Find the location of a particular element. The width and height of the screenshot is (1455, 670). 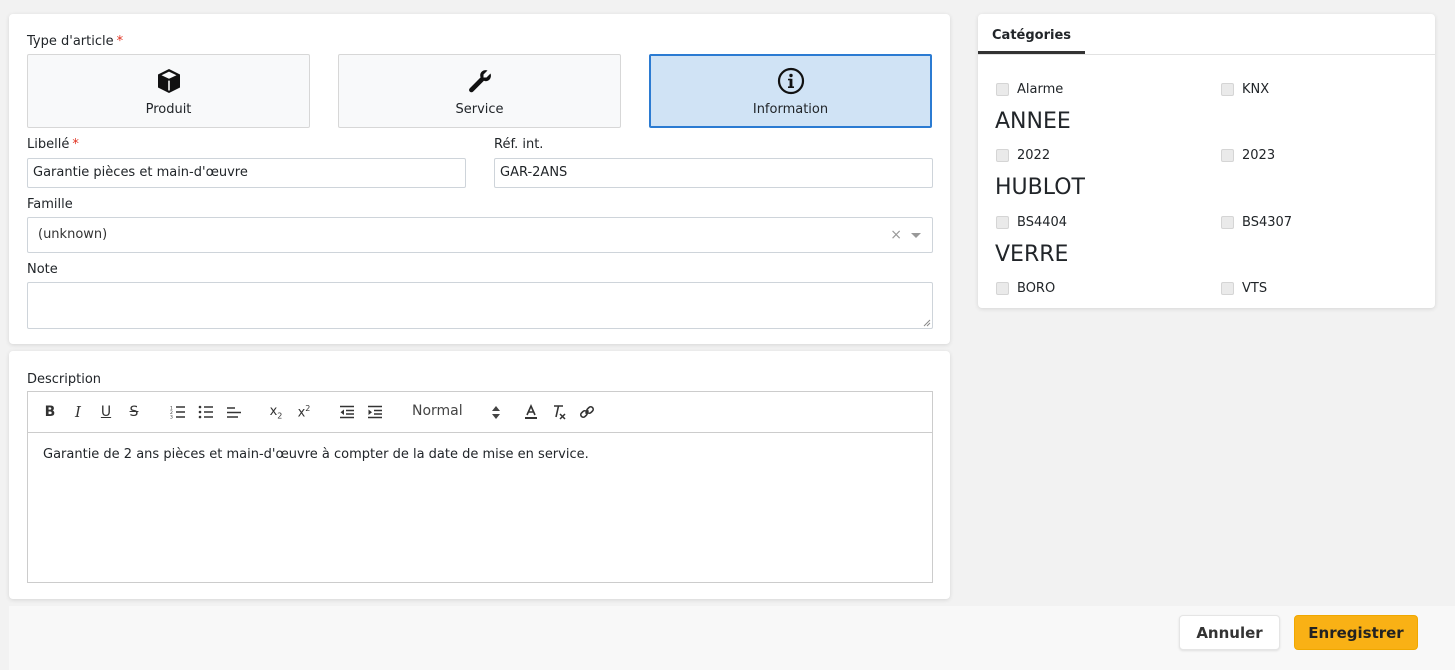

group-heading-hublot: HUBLOT is located at coordinates (1040, 187).